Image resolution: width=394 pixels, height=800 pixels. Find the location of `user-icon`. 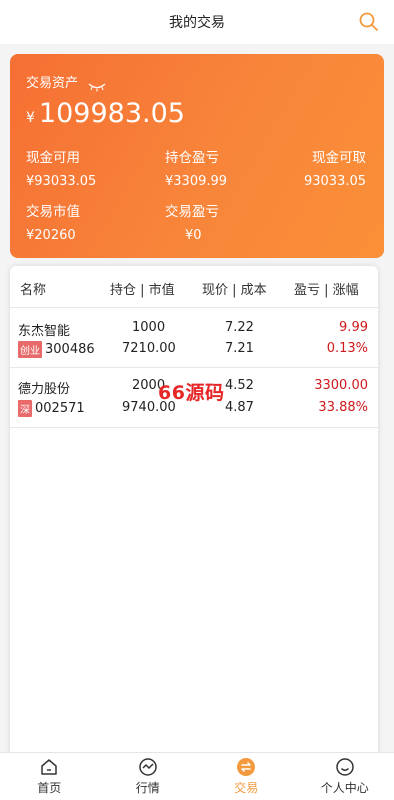

user-icon is located at coordinates (345, 767).